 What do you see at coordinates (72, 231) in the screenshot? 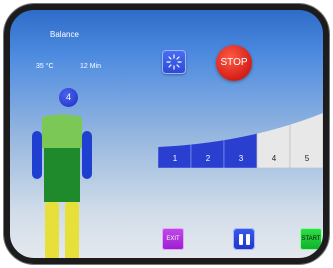
I see `right-leg-zone` at bounding box center [72, 231].